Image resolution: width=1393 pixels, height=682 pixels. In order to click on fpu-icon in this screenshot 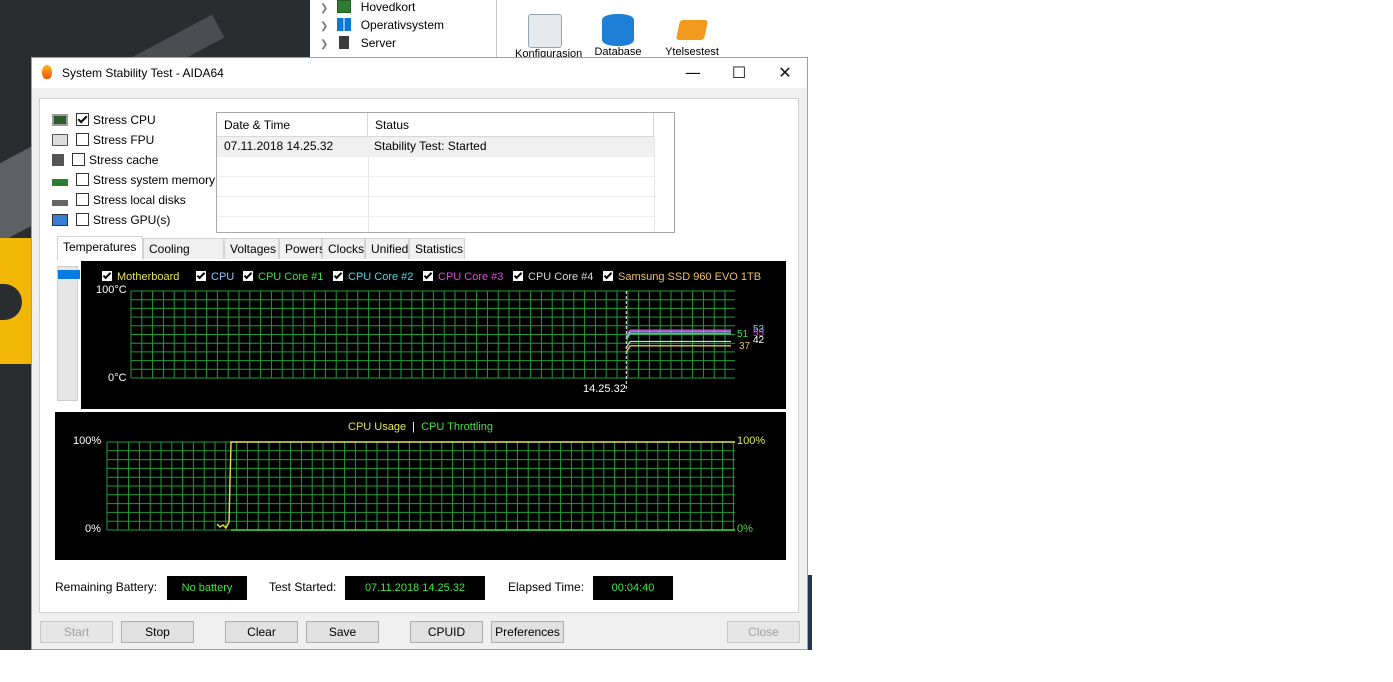, I will do `click(60, 140)`.